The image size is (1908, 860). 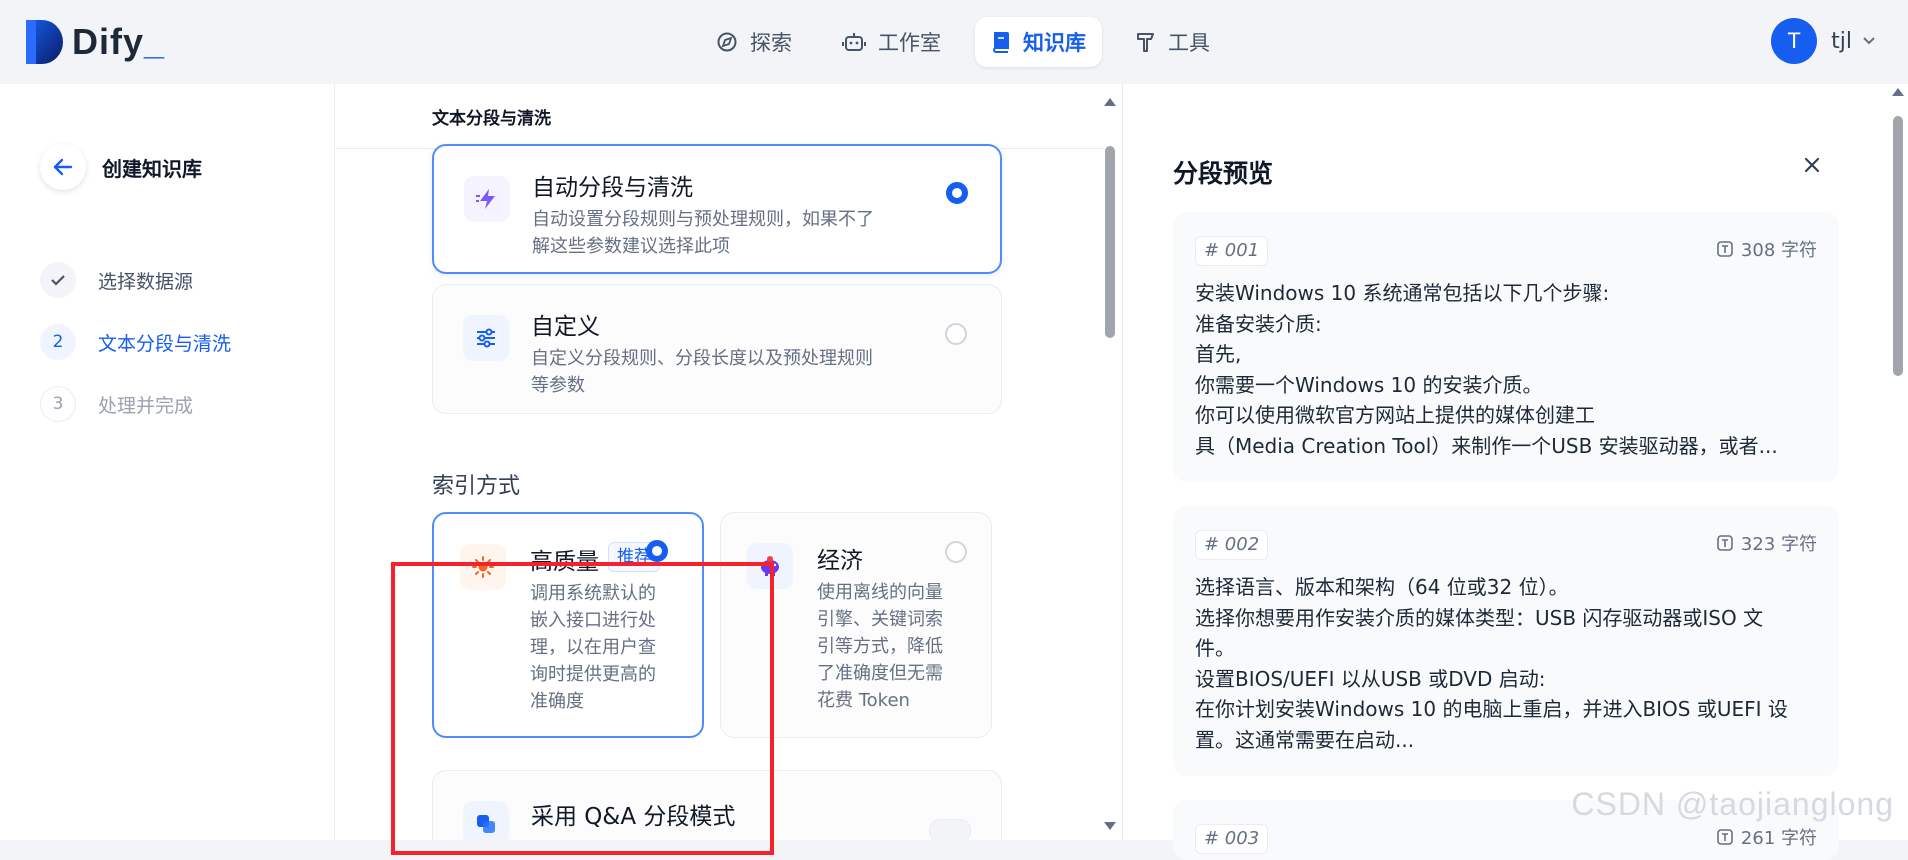 I want to click on section-title: 文本分段与清洗, so click(x=491, y=119).